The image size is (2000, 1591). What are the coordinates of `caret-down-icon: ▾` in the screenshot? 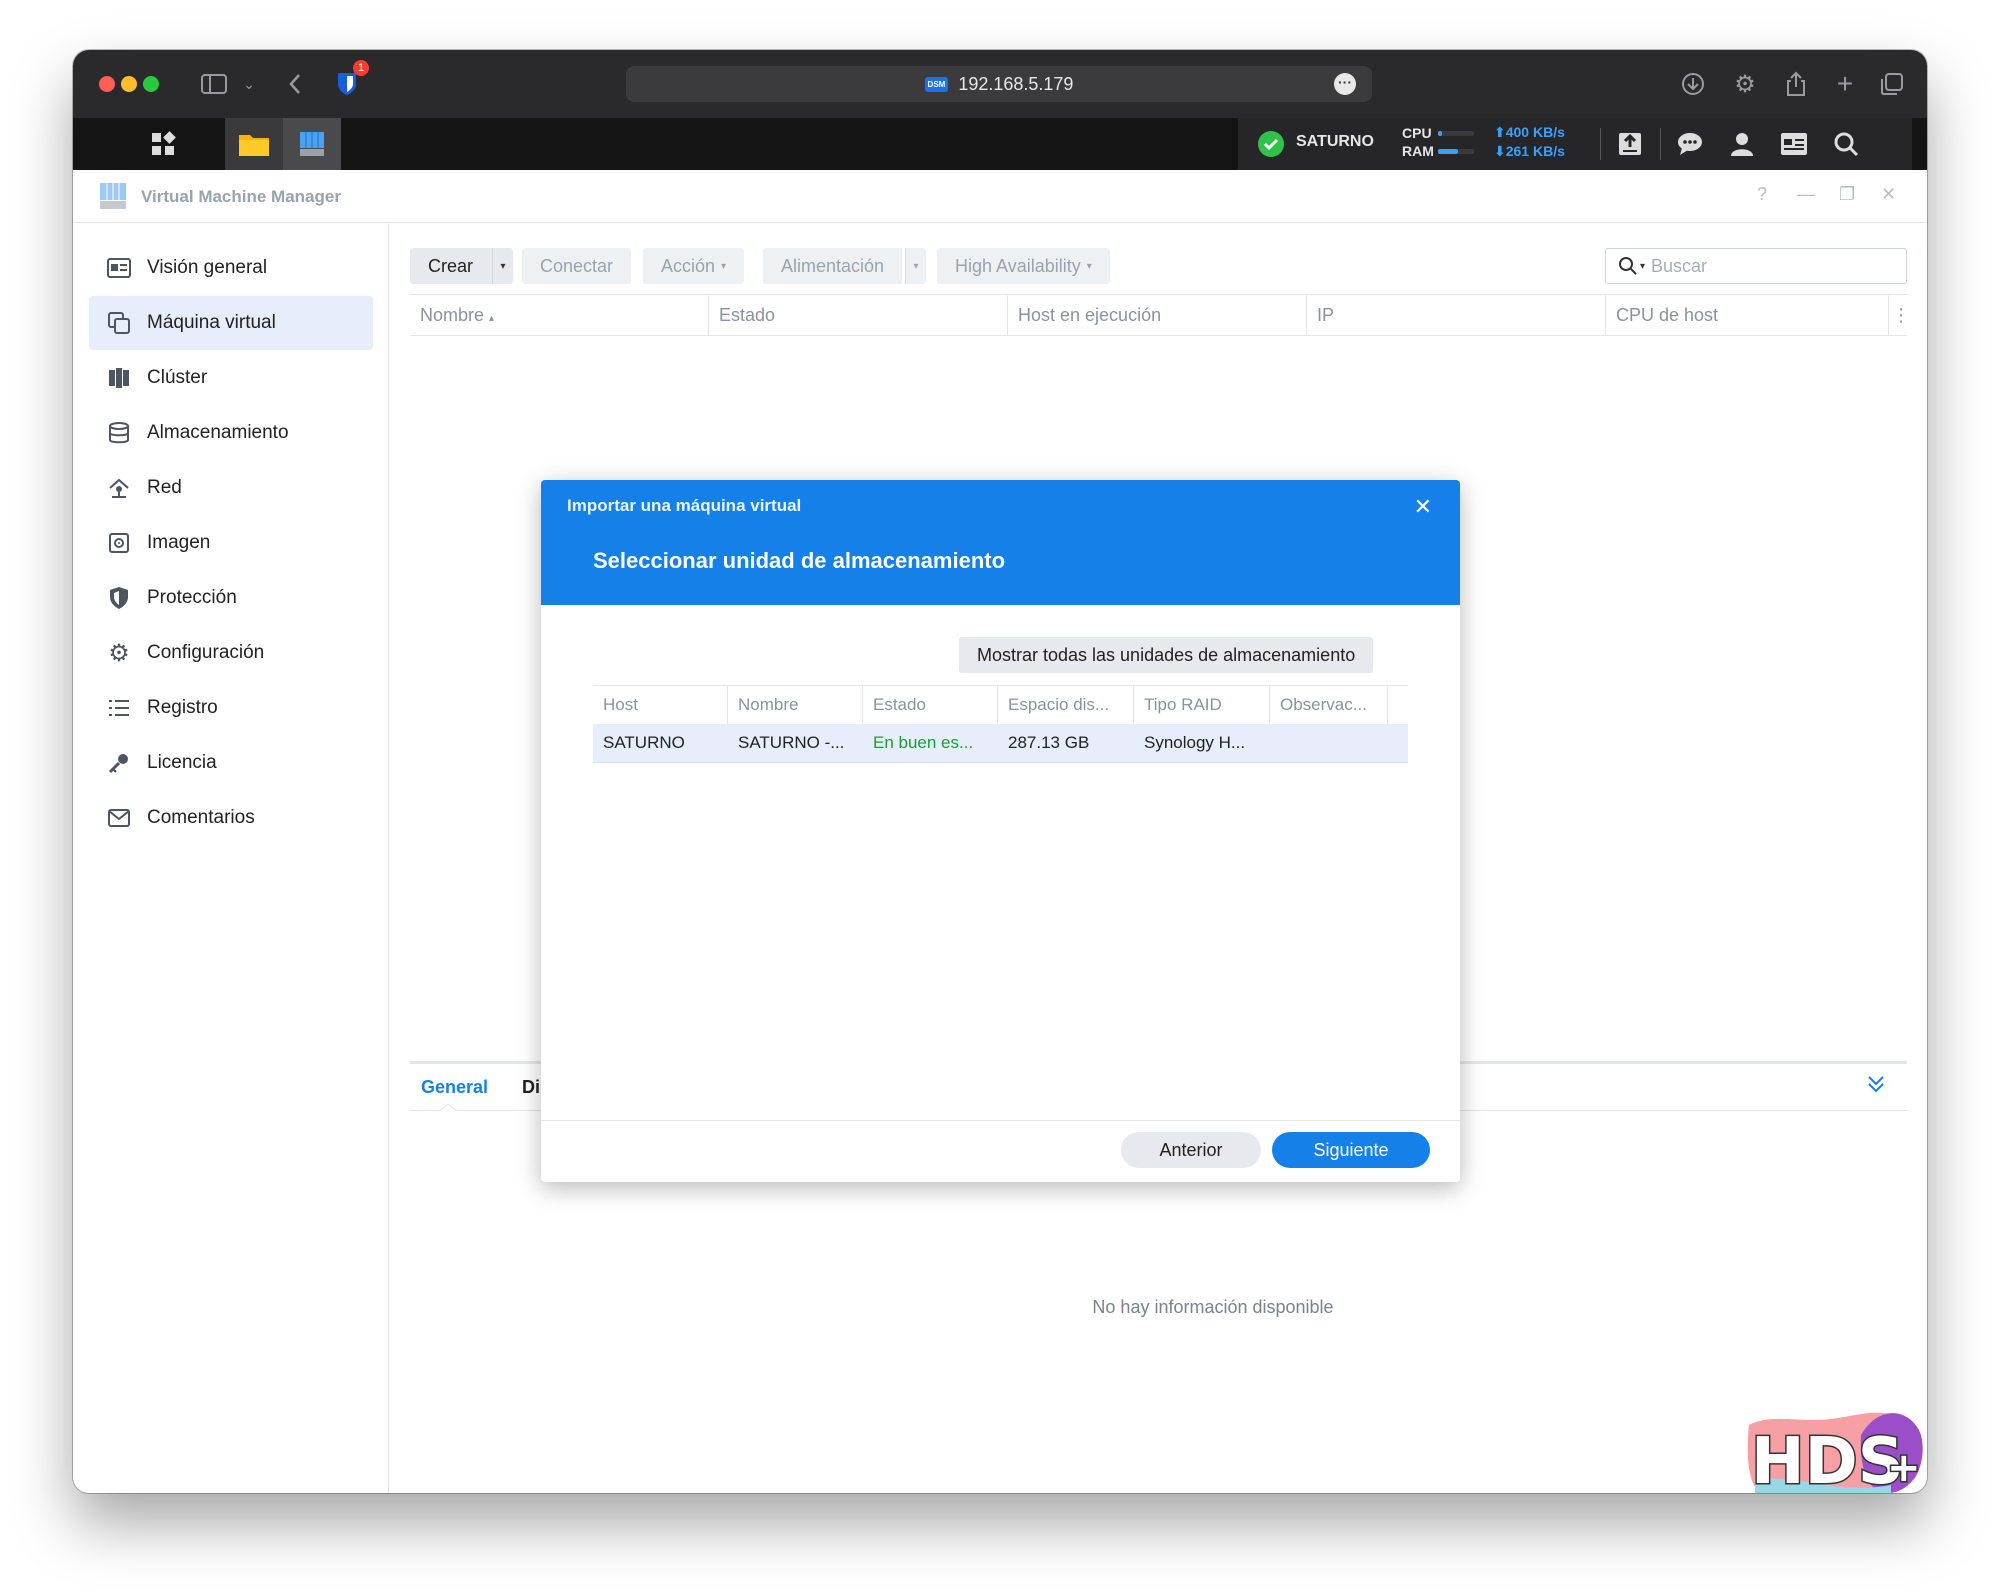 It's located at (1643, 266).